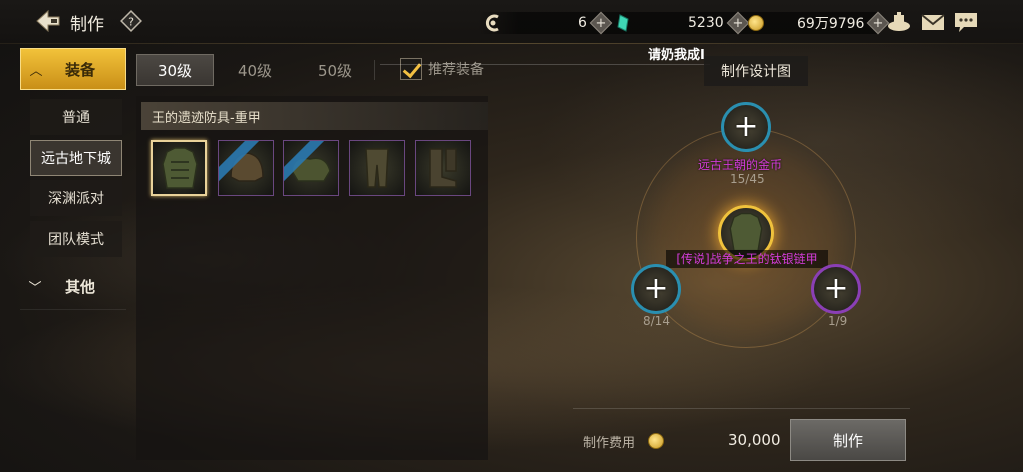 This screenshot has width=1023, height=472. I want to click on sidebar-item-label: 团队模式, so click(76, 240).